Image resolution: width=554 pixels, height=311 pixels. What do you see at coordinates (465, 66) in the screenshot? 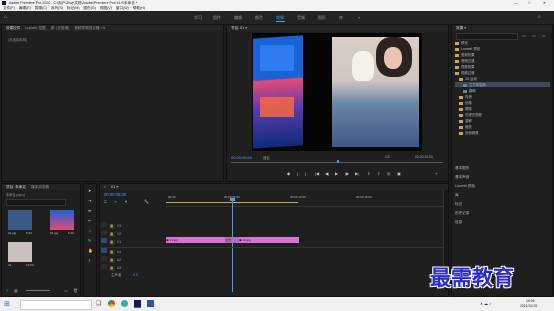
I see `effects-item: 视频效果` at bounding box center [465, 66].